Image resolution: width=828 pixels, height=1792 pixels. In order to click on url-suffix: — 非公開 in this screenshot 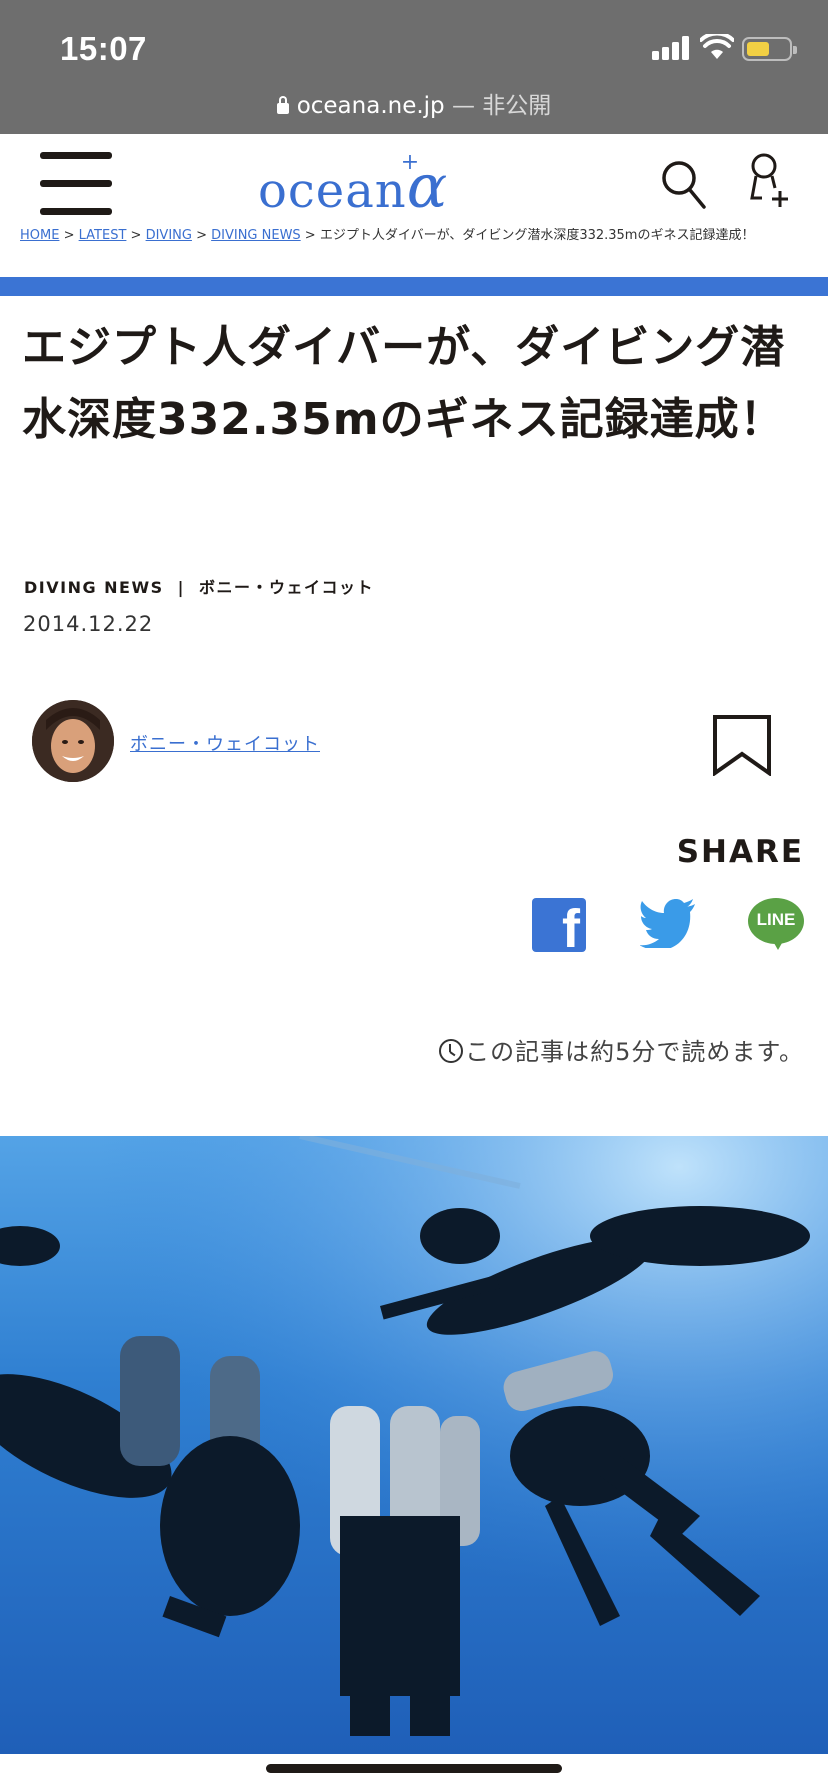, I will do `click(498, 106)`.